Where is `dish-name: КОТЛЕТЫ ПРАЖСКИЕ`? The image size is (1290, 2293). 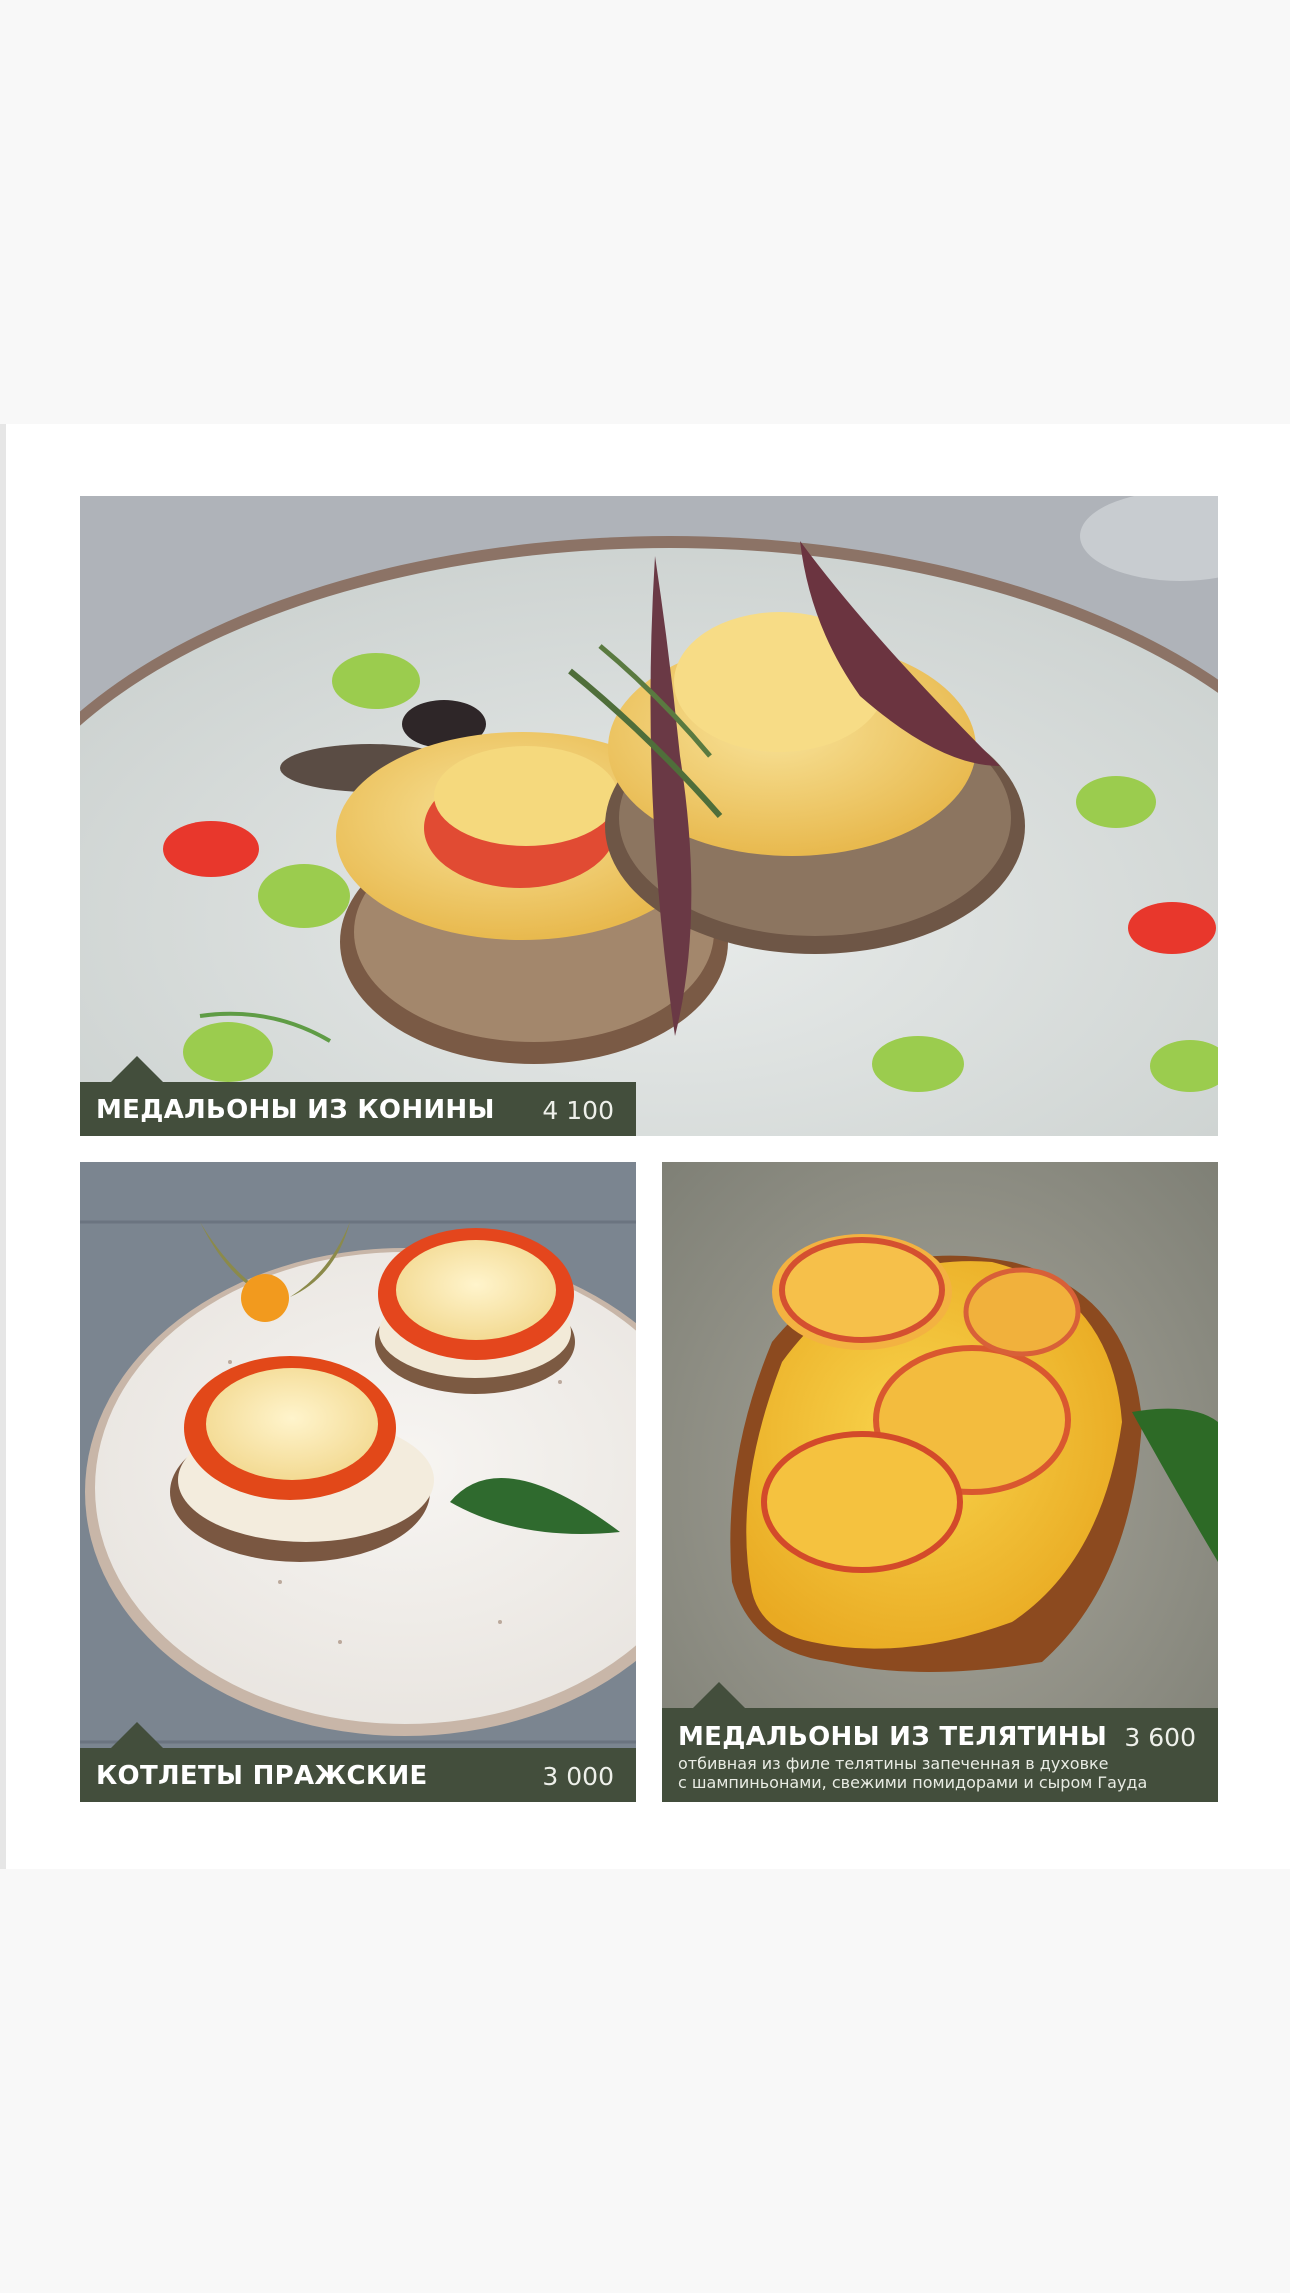
dish-name: КОТЛЕТЫ ПРАЖСКИЕ is located at coordinates (262, 1776).